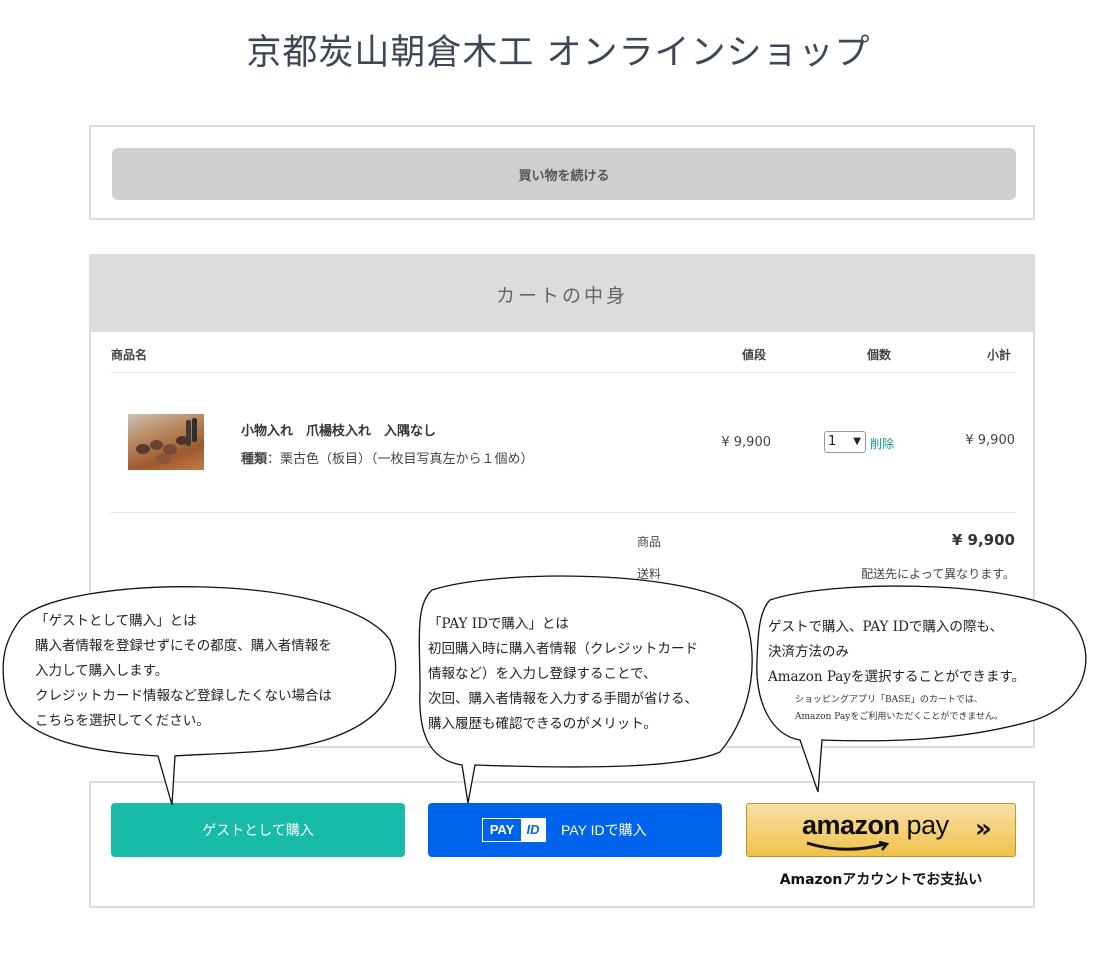 The height and width of the screenshot is (955, 1117). What do you see at coordinates (563, 699) in the screenshot?
I see `bubble-line: 次回、購入者情報を入力する手間が省ける、` at bounding box center [563, 699].